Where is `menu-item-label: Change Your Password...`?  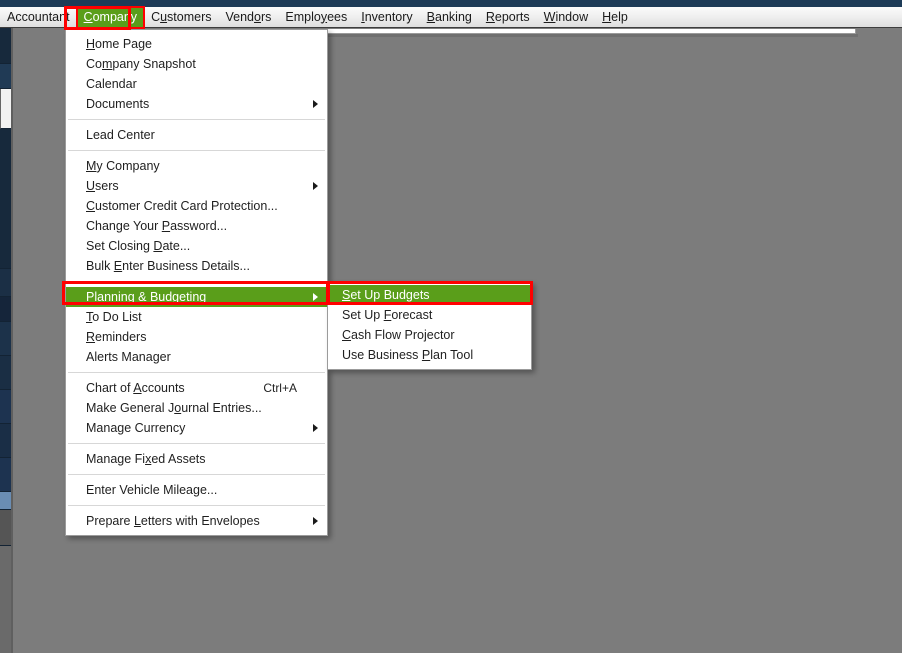
menu-item-label: Change Your Password... is located at coordinates (157, 226).